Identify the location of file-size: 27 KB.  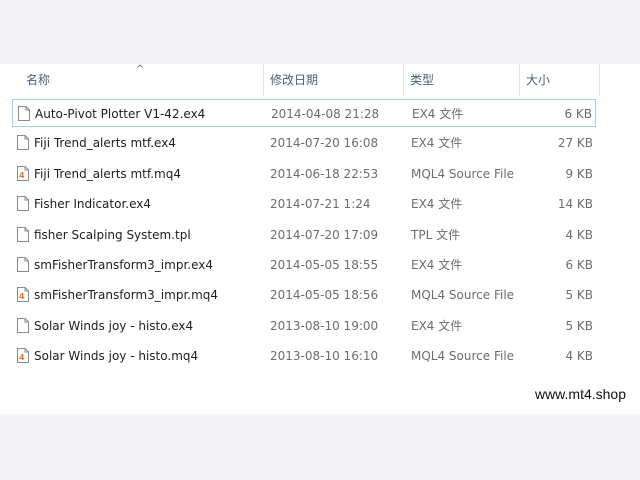
(575, 143).